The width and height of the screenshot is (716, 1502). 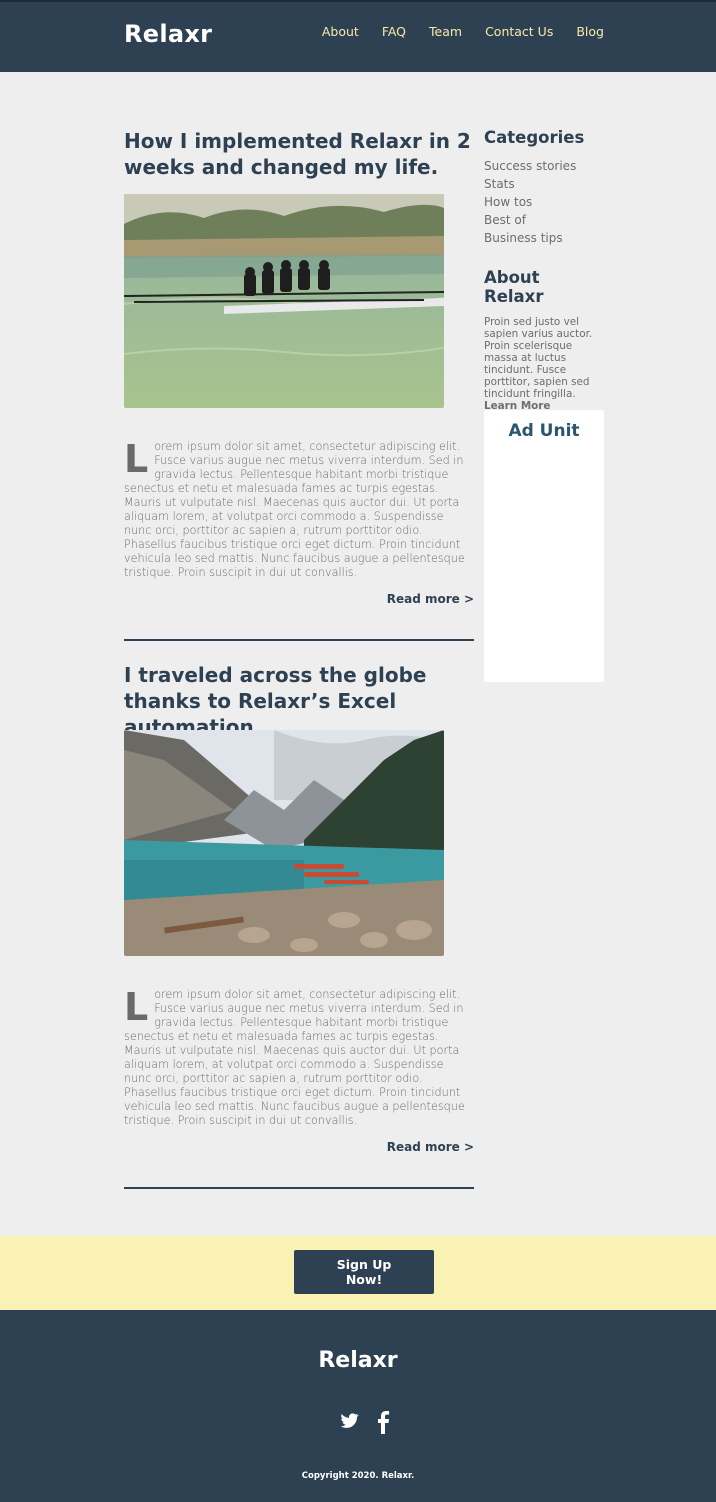 I want to click on copyright-text: Copyright 2020. Relaxr., so click(x=358, y=1476).